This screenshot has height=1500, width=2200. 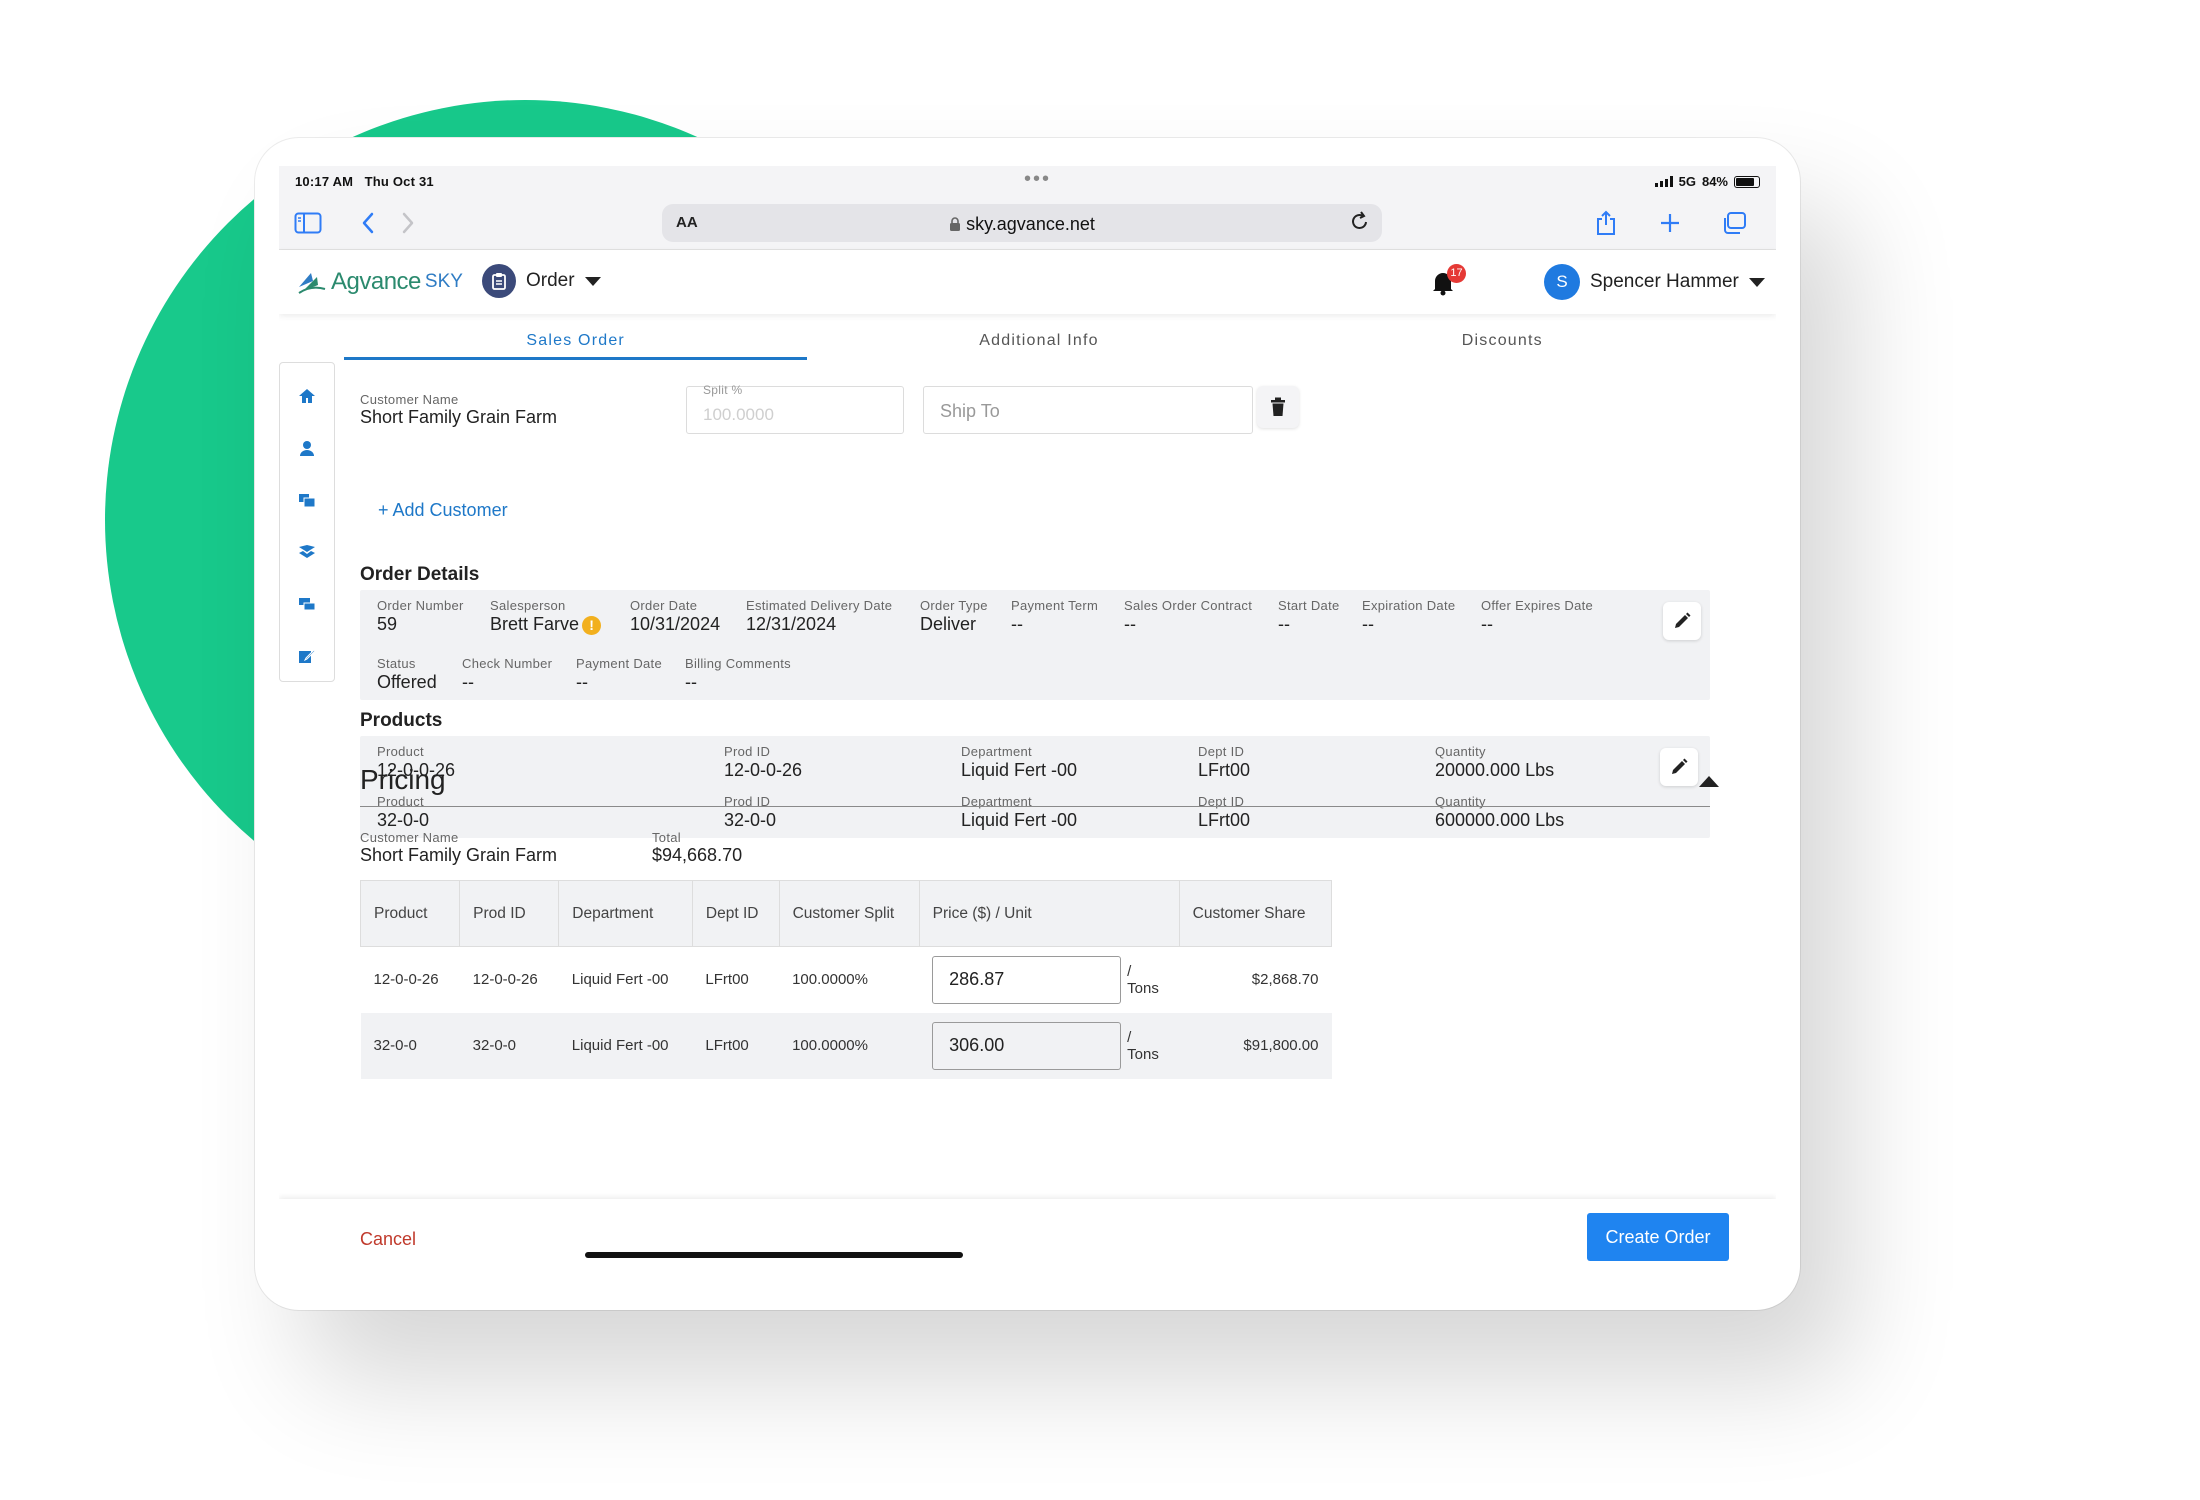 I want to click on module-menu: Order, so click(x=541, y=281).